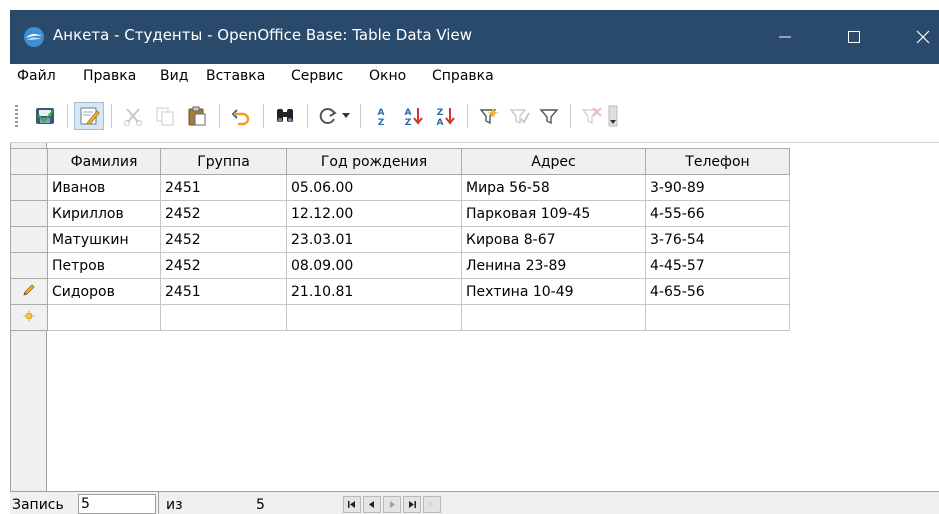  What do you see at coordinates (104, 291) in the screenshot?
I see `cell-surname: Сидоров` at bounding box center [104, 291].